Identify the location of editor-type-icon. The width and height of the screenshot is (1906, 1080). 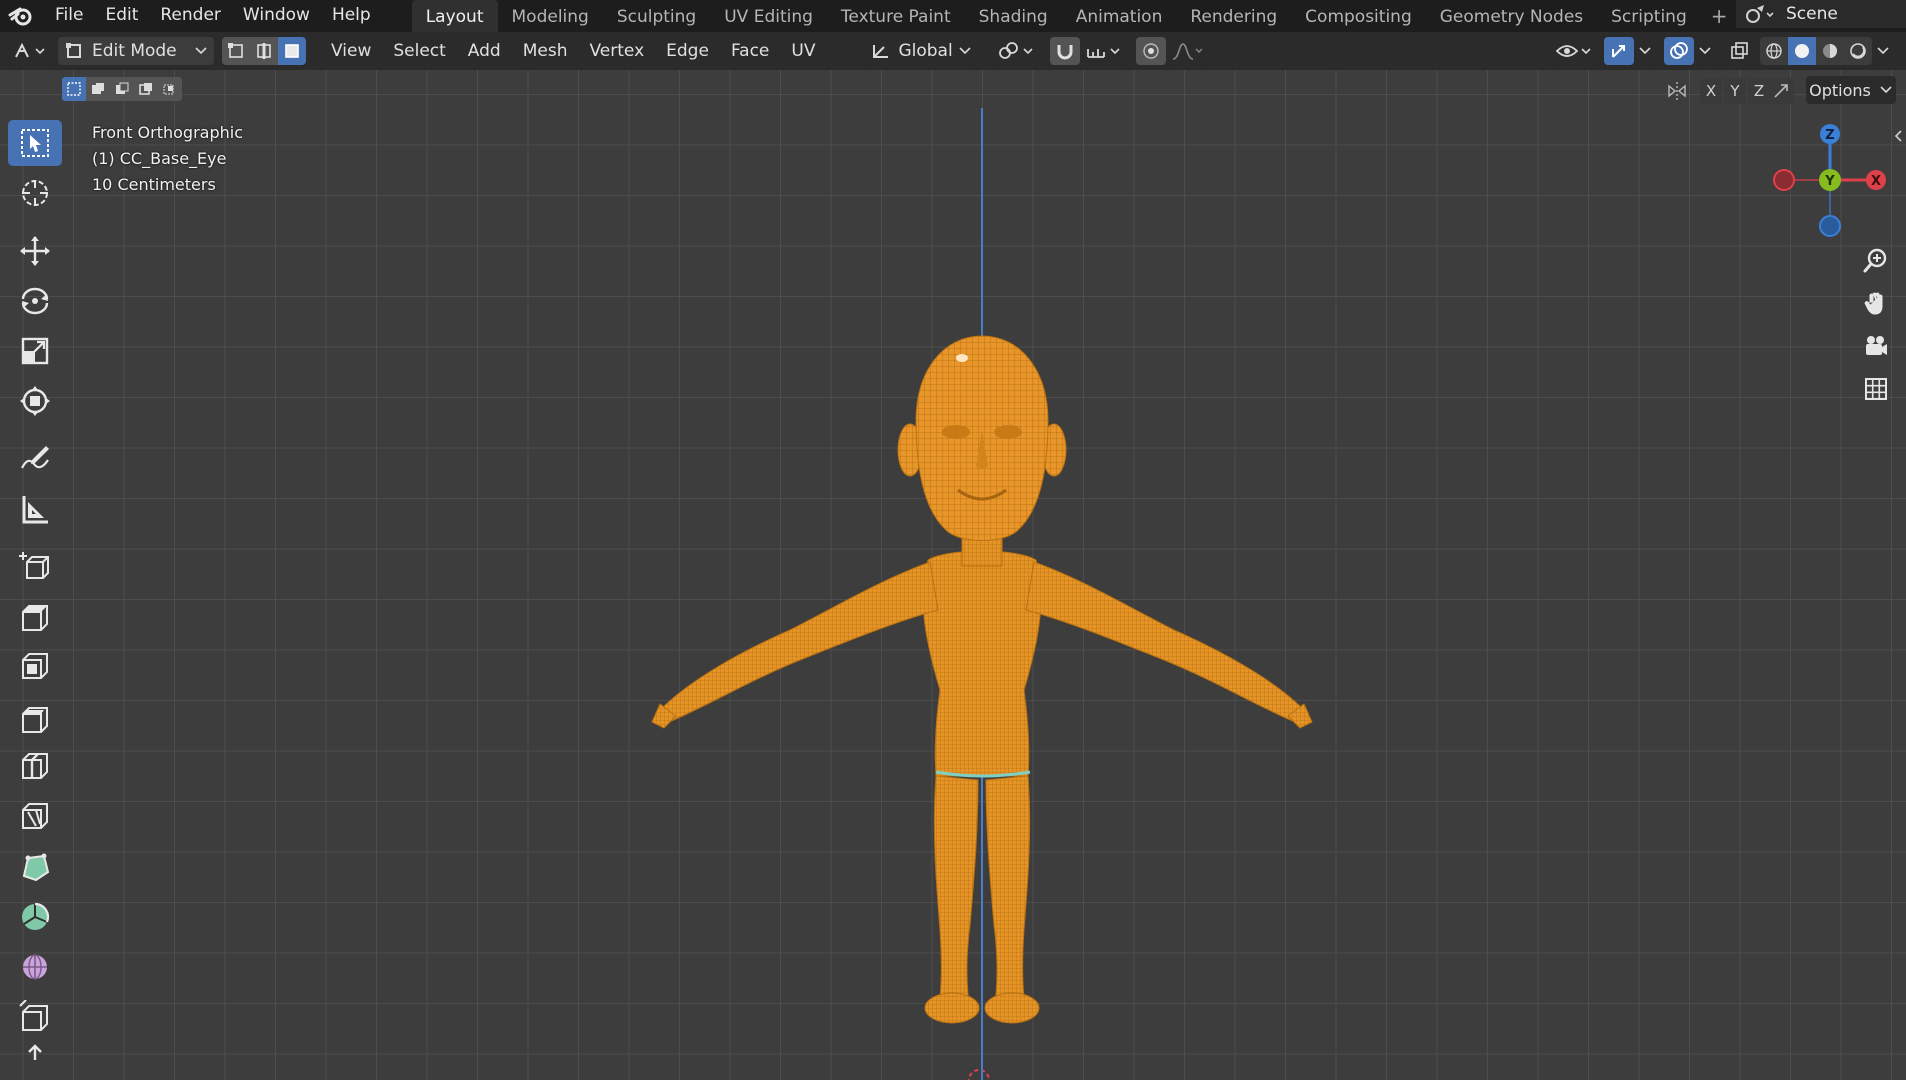
(30, 50).